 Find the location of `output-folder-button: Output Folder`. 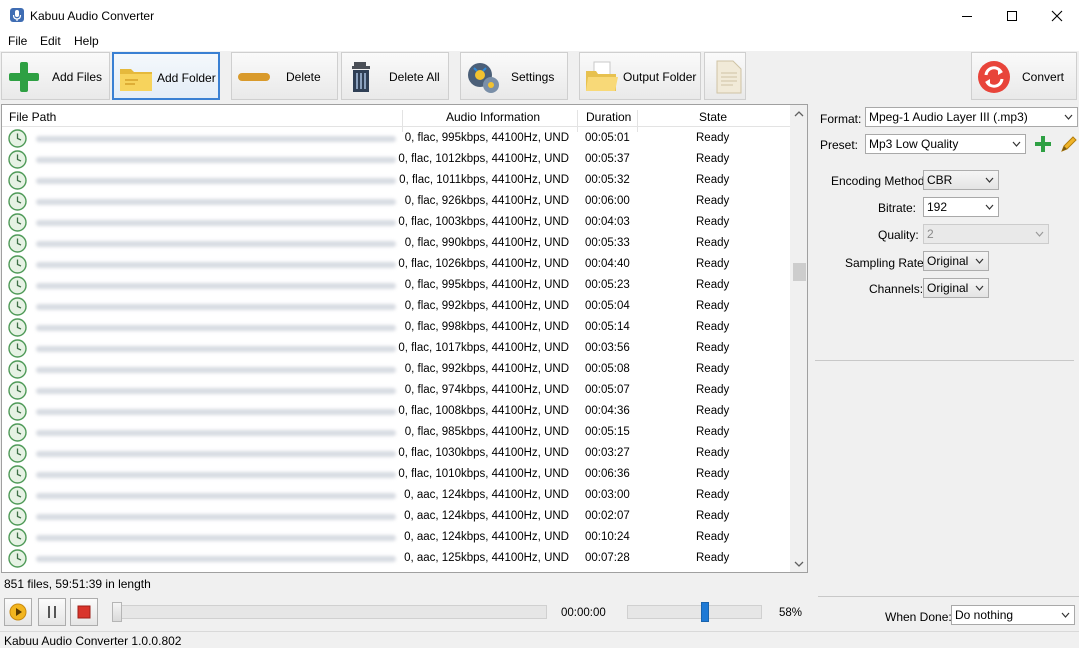

output-folder-button: Output Folder is located at coordinates (640, 76).